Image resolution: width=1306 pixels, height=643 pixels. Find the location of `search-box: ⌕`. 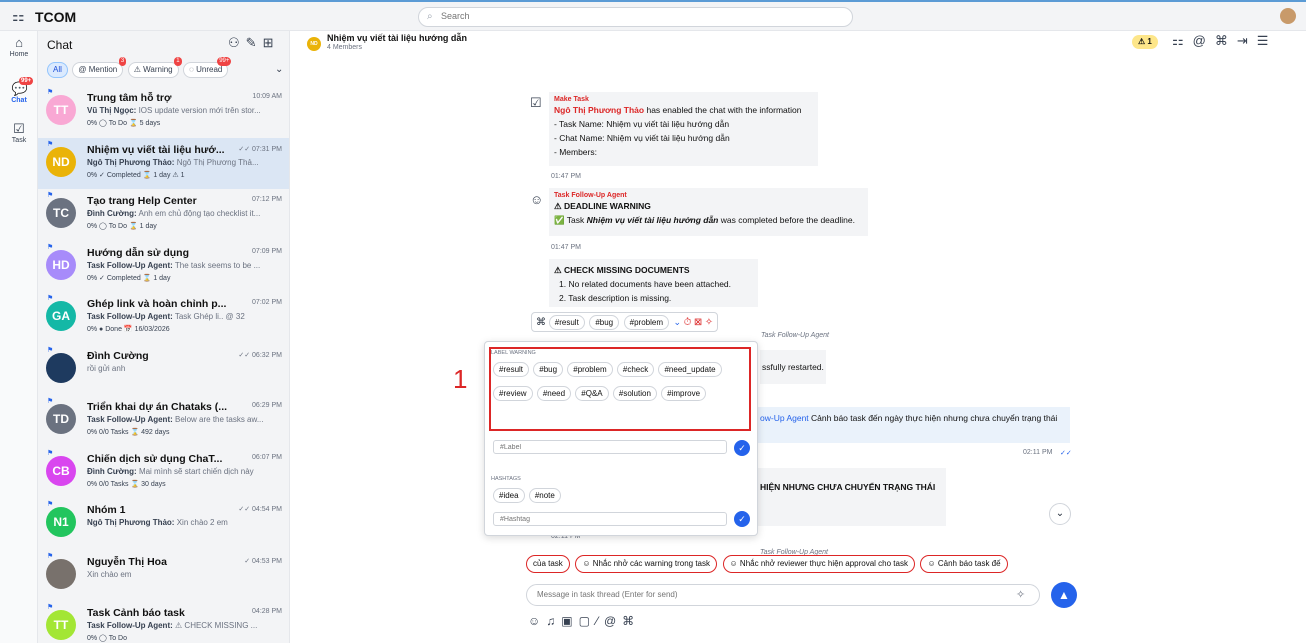

search-box: ⌕ is located at coordinates (635, 17).